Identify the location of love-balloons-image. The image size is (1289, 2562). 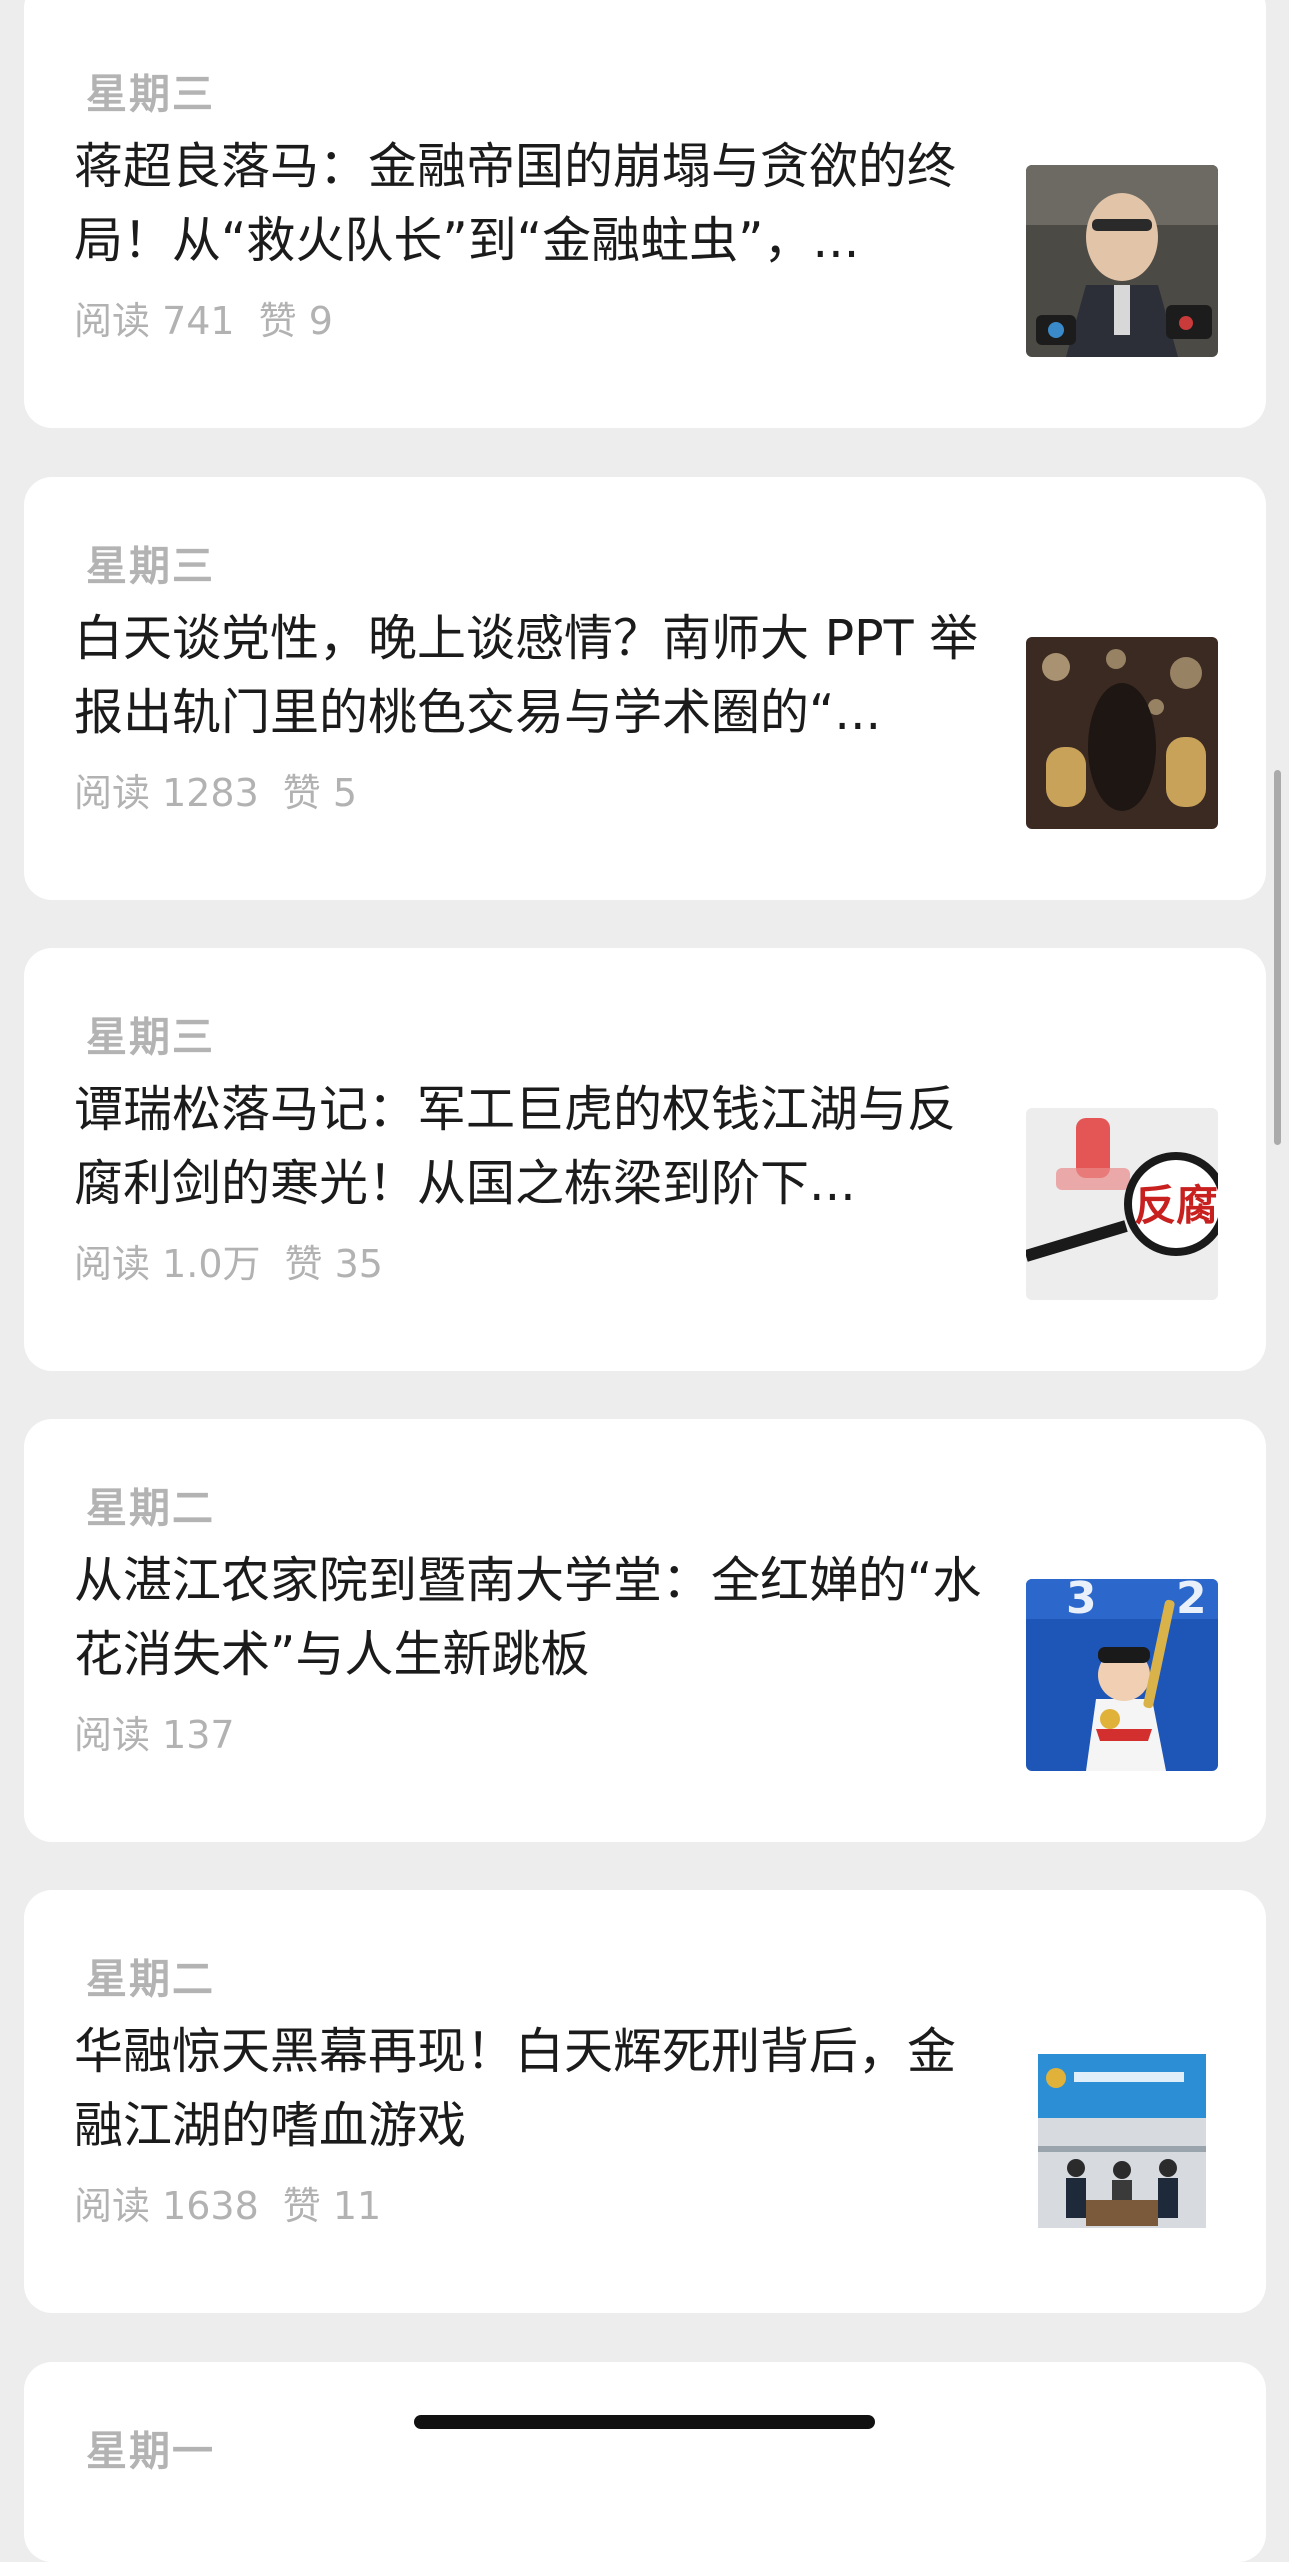
(1122, 733).